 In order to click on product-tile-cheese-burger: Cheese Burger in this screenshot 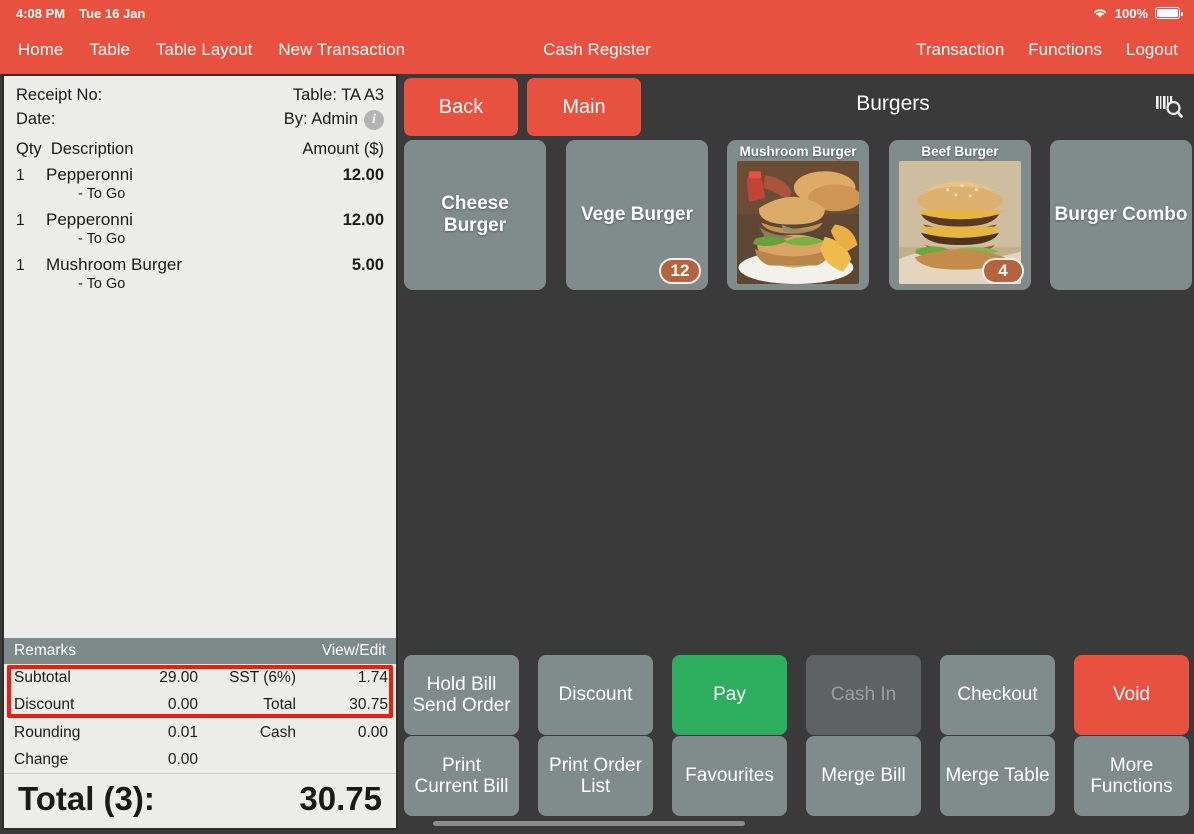, I will do `click(475, 215)`.